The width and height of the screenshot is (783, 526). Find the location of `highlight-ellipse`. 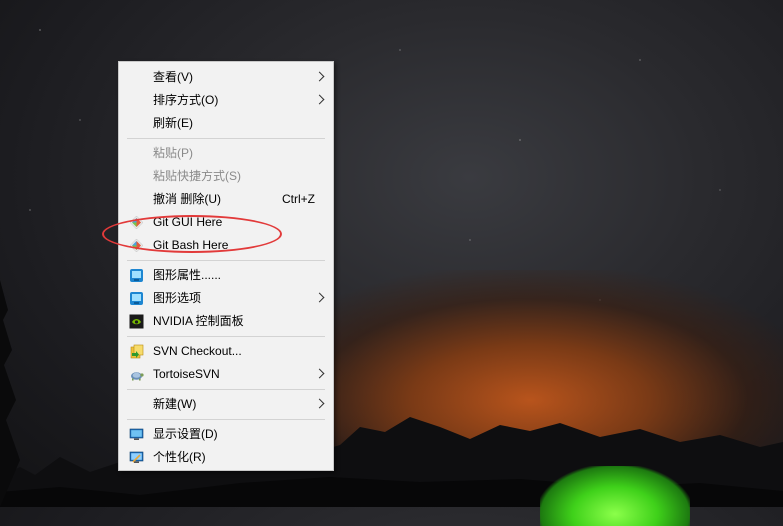

highlight-ellipse is located at coordinates (192, 234).